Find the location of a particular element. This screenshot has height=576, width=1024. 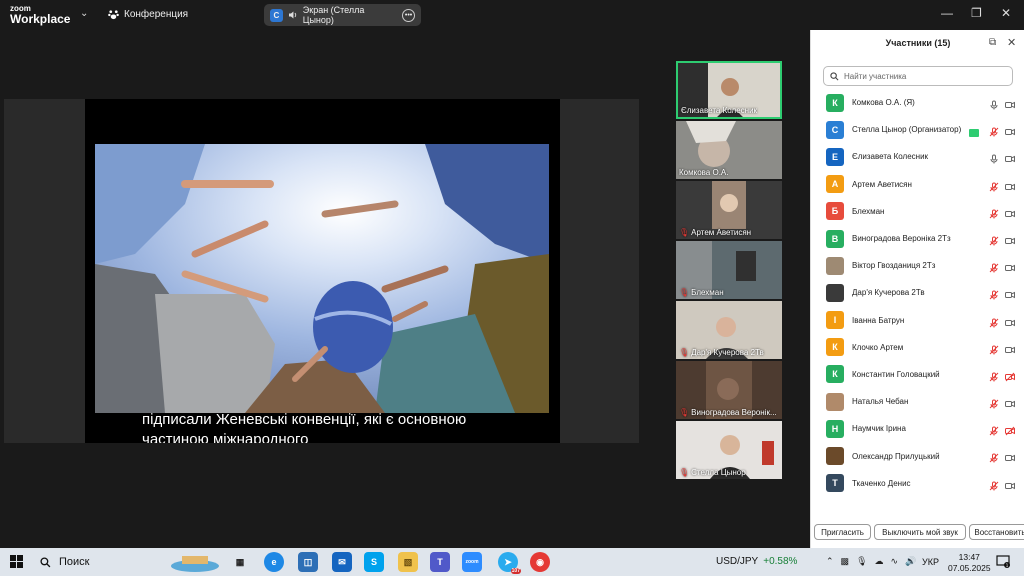

meeting-info-button: Конференция is located at coordinates (148, 14).